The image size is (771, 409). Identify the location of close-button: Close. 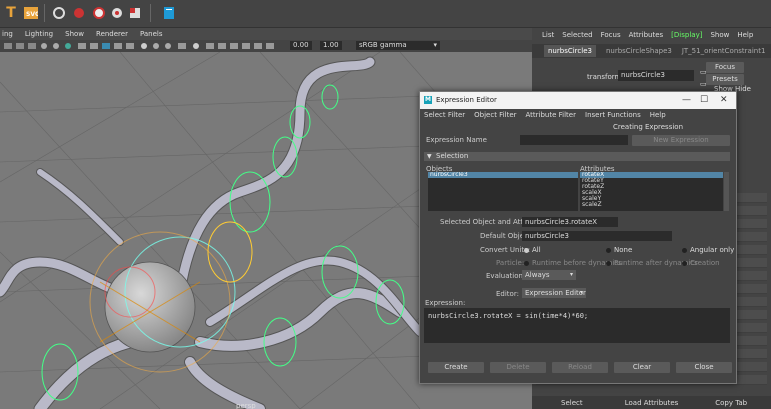
(704, 367).